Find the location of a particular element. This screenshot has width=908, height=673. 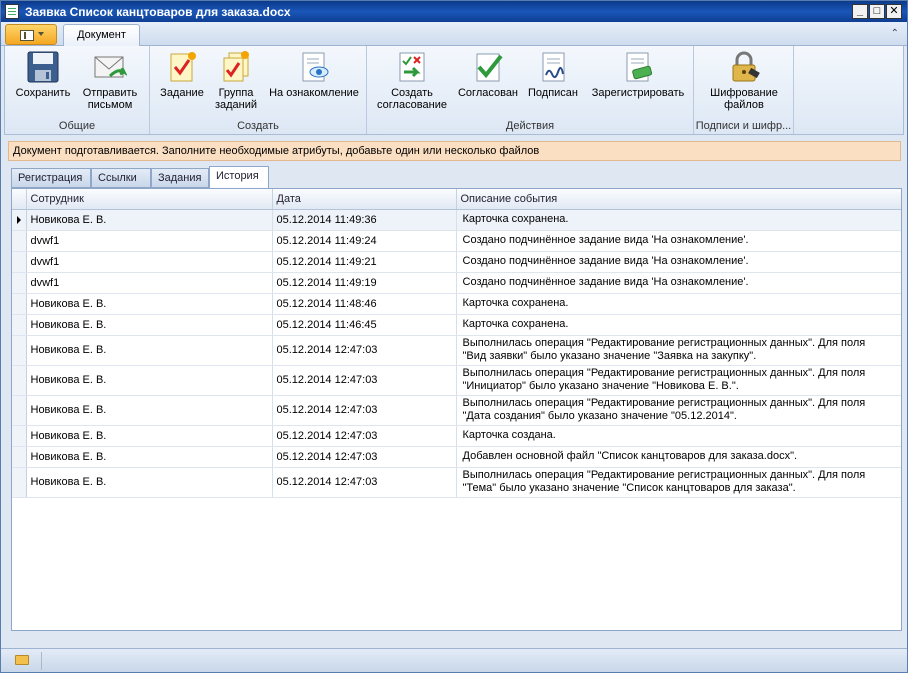

group-label-create: Создать is located at coordinates (258, 126).